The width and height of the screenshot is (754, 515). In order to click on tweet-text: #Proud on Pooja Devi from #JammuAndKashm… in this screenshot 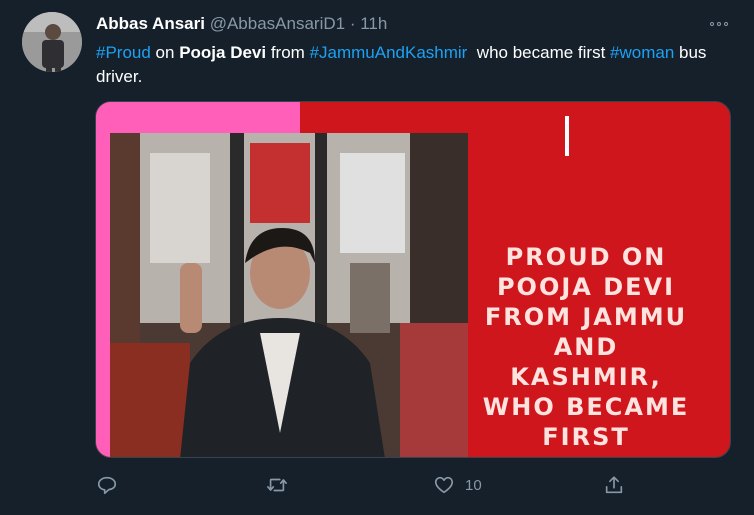, I will do `click(416, 65)`.